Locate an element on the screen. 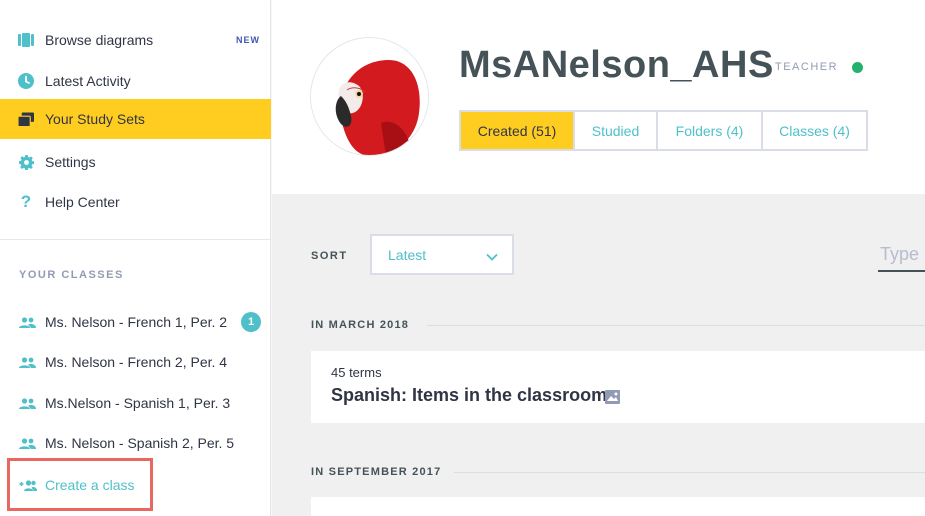 This screenshot has height=516, width=925. online-status-dot is located at coordinates (857, 67).